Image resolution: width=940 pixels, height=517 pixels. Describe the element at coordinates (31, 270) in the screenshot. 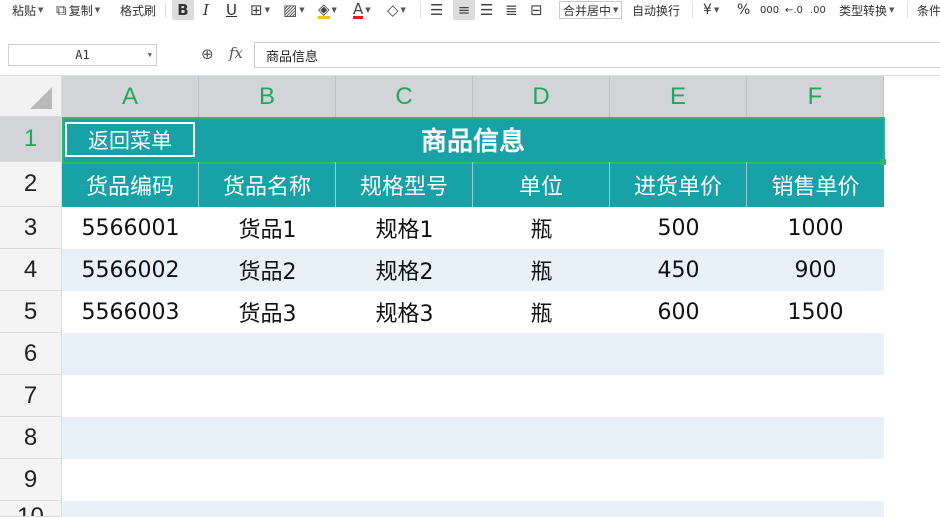

I see `row-header-4: 4` at that location.